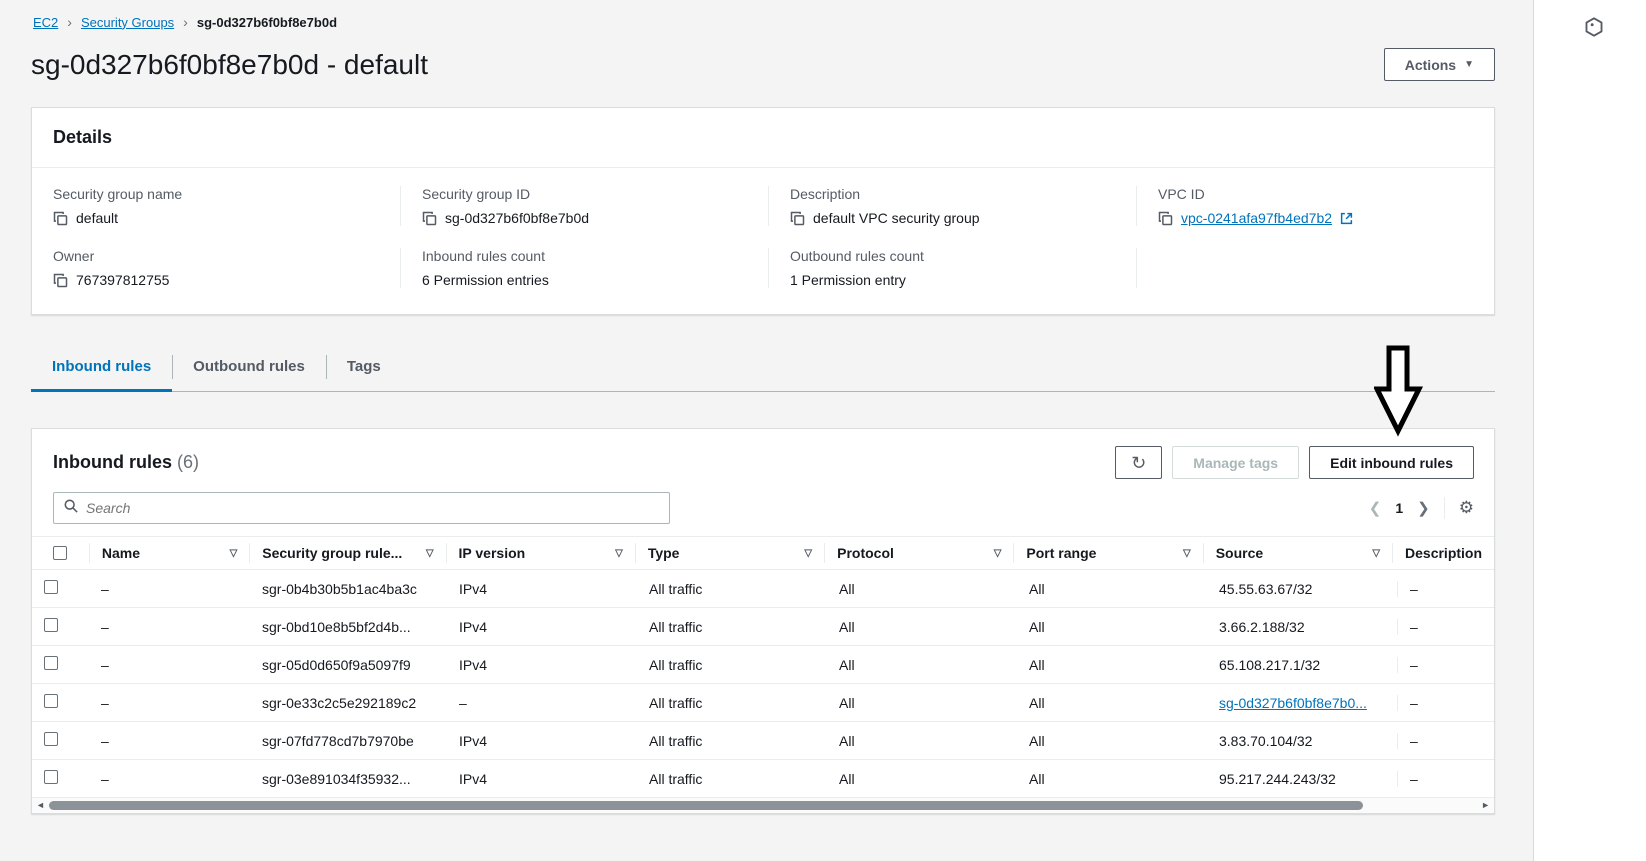  I want to click on manage-tags-button: Manage tags, so click(1236, 462).